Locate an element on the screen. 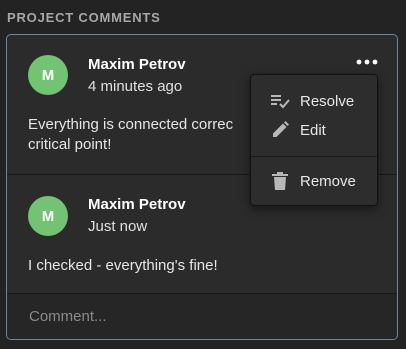 This screenshot has height=349, width=406. comment-time: 4 minutes ago is located at coordinates (135, 86).